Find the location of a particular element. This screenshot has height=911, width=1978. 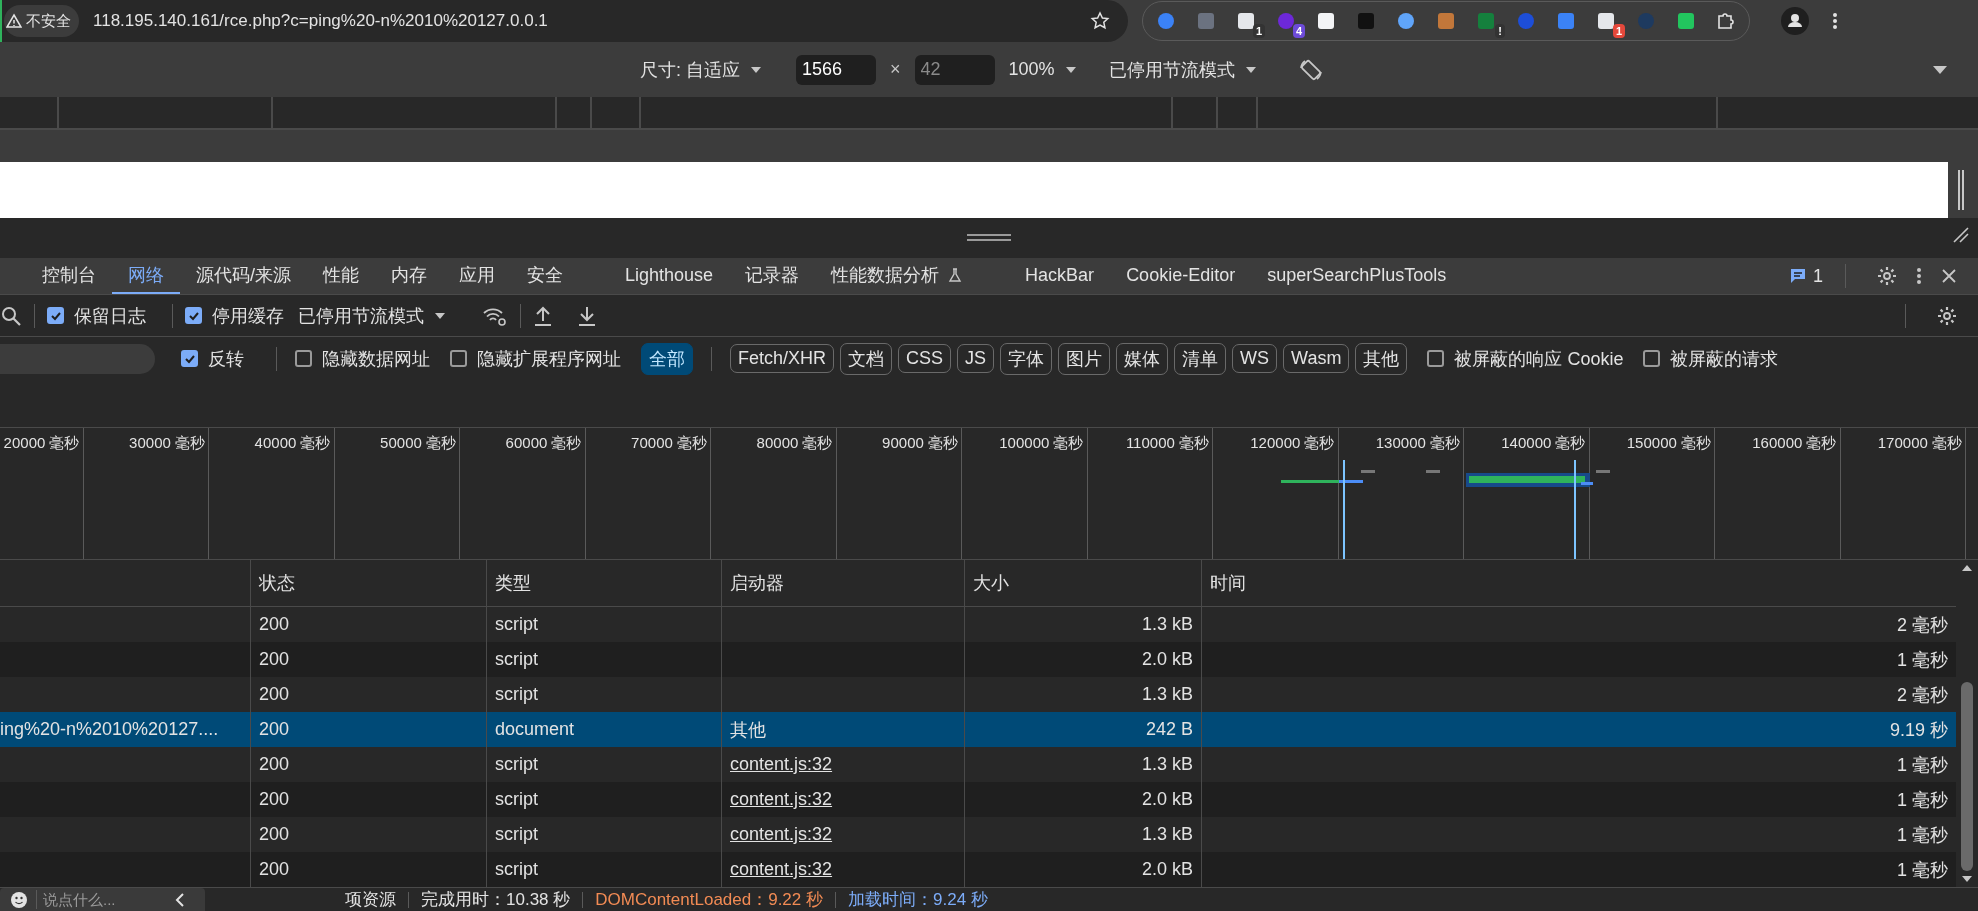

column-header: 类型 is located at coordinates (604, 583).